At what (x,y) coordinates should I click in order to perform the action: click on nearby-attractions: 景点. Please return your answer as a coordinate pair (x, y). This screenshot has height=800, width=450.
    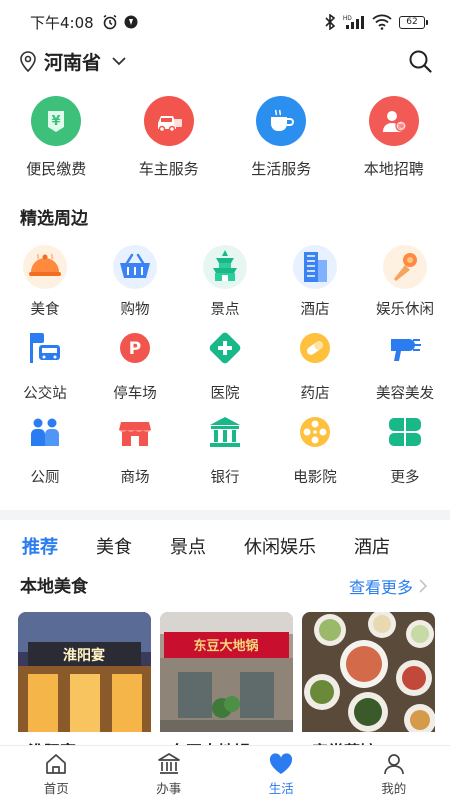
    Looking at the image, I should click on (225, 286).